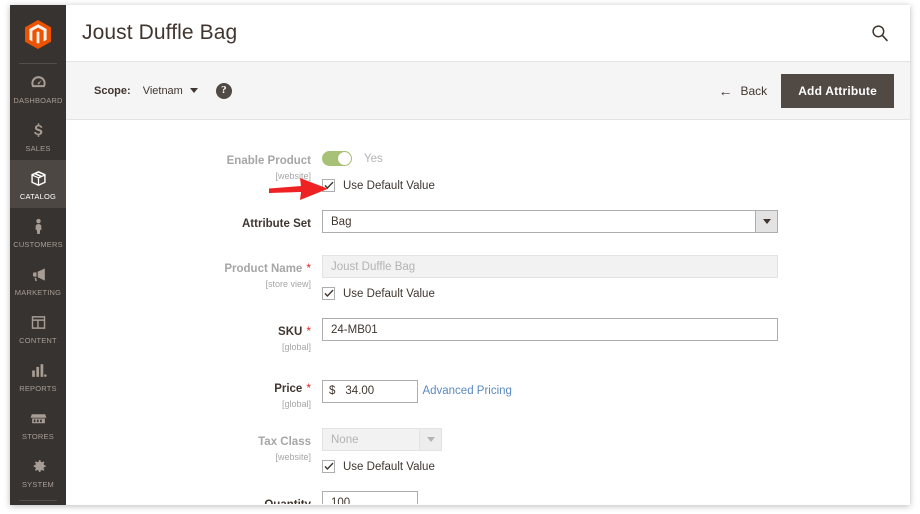 The height and width of the screenshot is (514, 920). Describe the element at coordinates (162, 90) in the screenshot. I see `scope-switcher-value: Vietnam` at that location.